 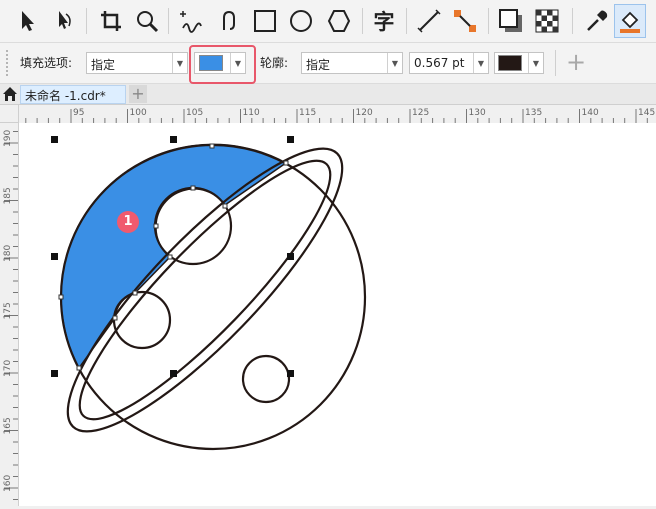 I want to click on outline-width-value: 0.567 pt, so click(x=439, y=63).